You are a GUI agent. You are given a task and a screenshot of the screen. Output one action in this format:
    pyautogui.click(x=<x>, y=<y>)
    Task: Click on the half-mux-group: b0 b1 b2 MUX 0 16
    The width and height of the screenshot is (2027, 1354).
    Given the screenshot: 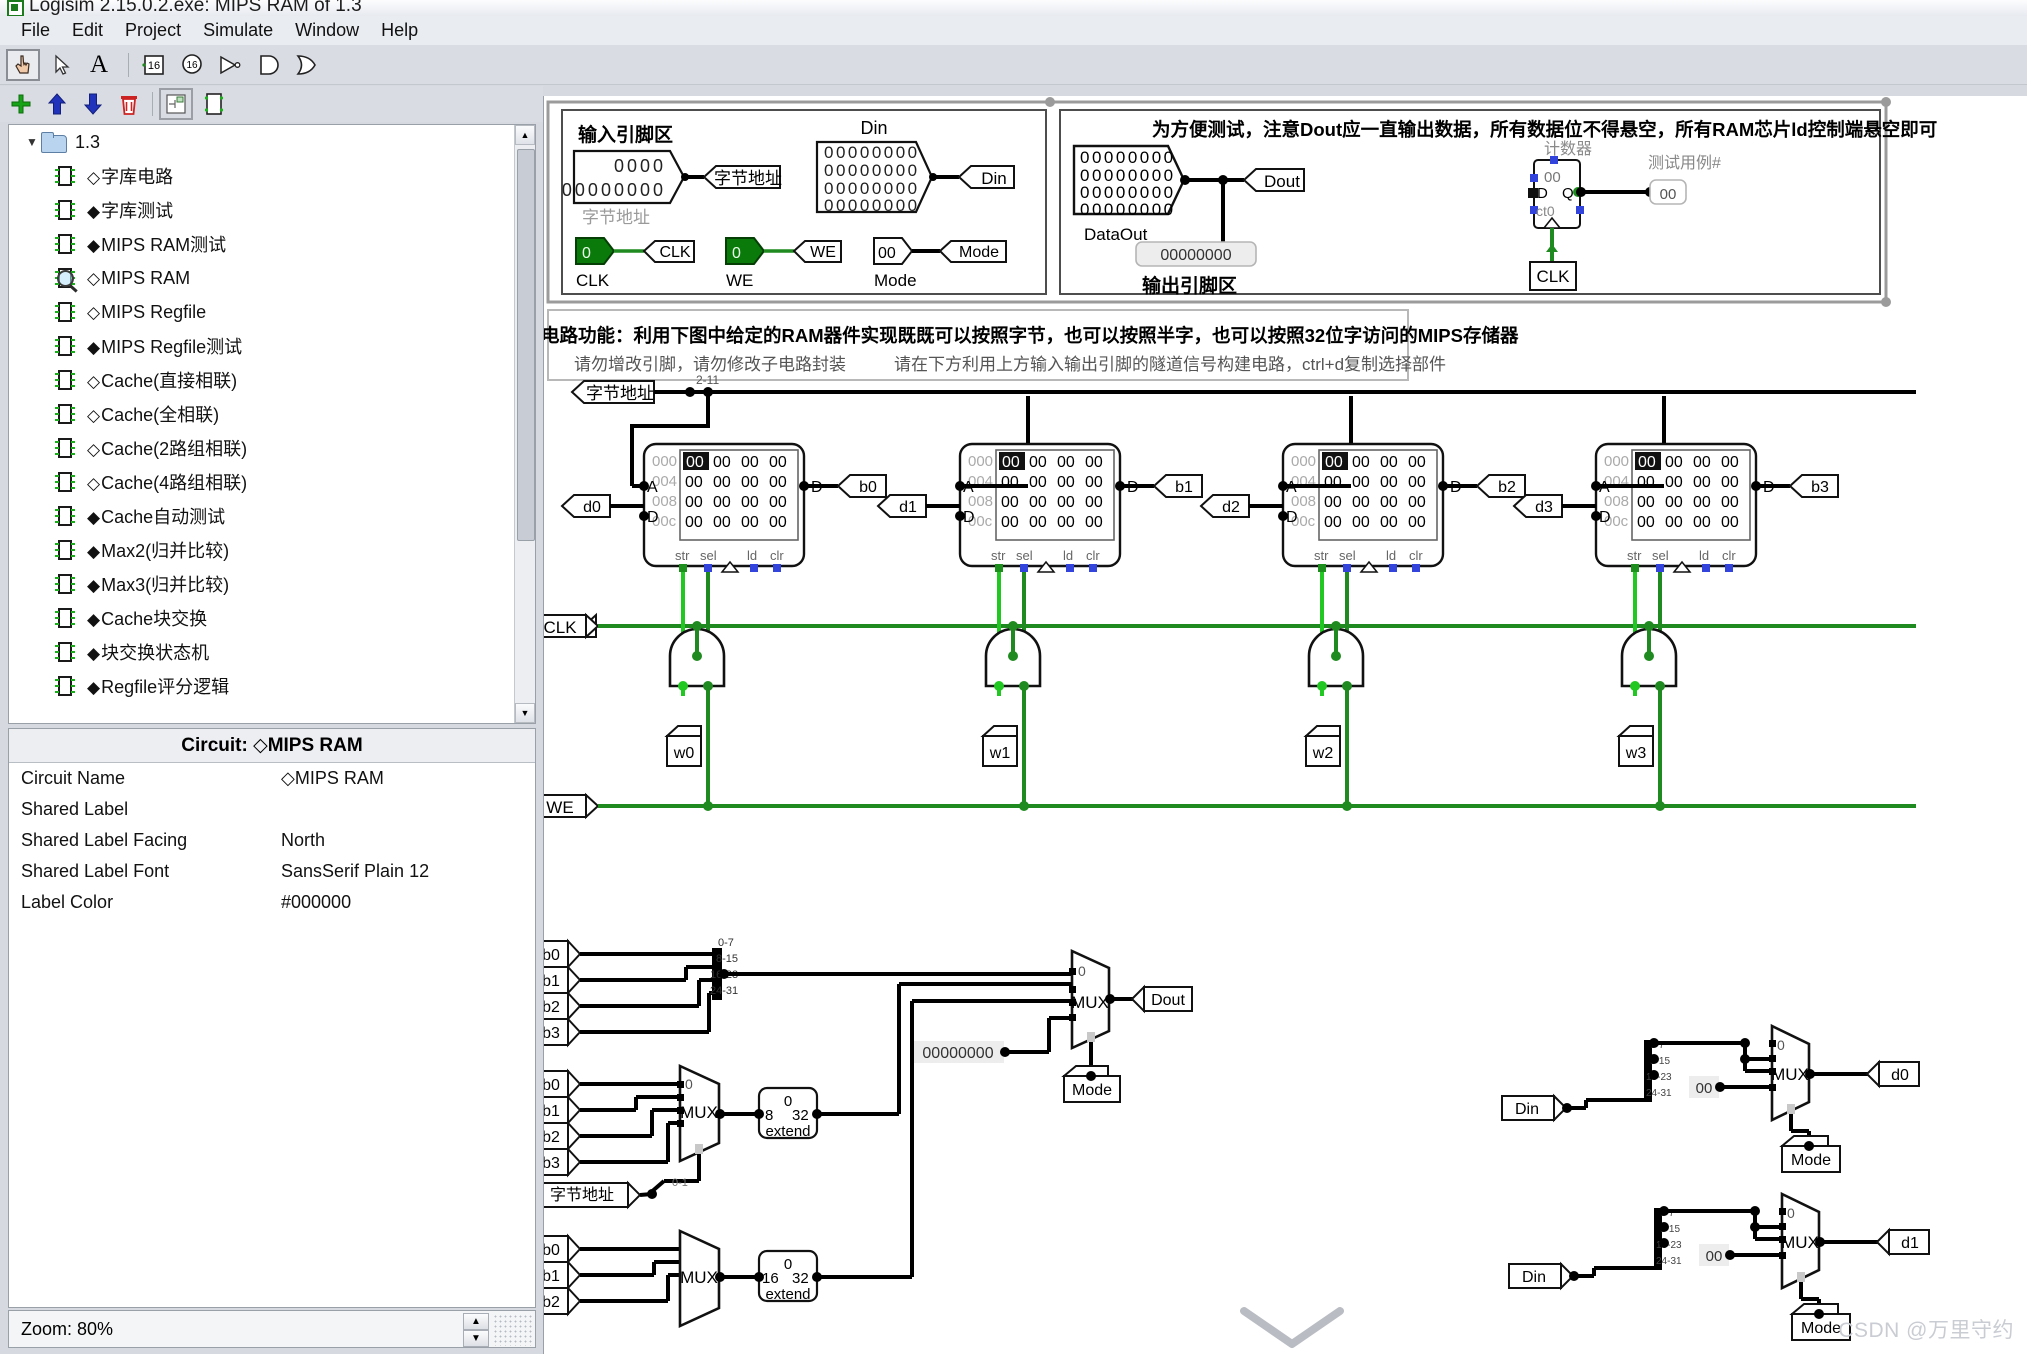 What is the action you would take?
    pyautogui.click(x=729, y=1278)
    